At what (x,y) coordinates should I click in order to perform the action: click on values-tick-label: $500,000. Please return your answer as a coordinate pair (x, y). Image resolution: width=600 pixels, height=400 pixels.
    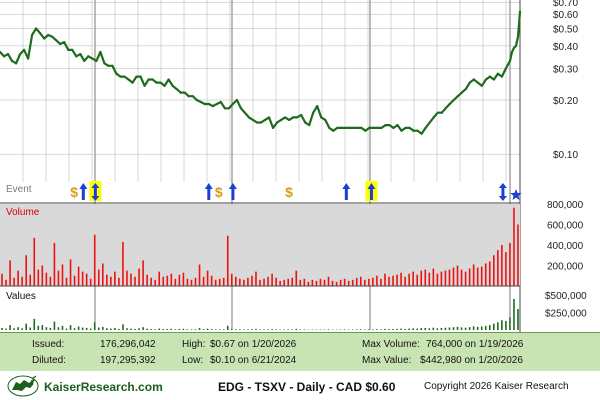
    Looking at the image, I should click on (566, 296).